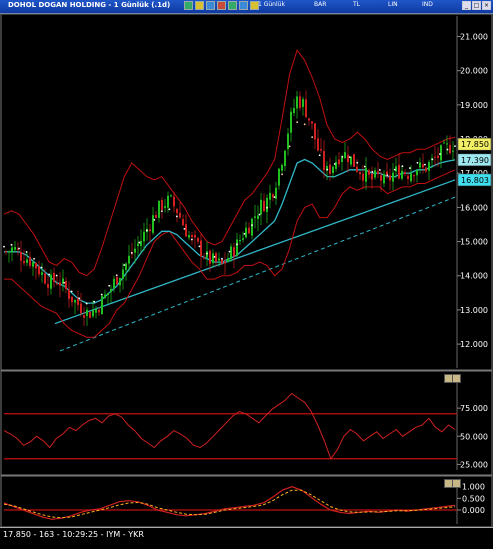 The height and width of the screenshot is (549, 493). What do you see at coordinates (474, 408) in the screenshot?
I see `oscillator-tick-label: 75.000` at bounding box center [474, 408].